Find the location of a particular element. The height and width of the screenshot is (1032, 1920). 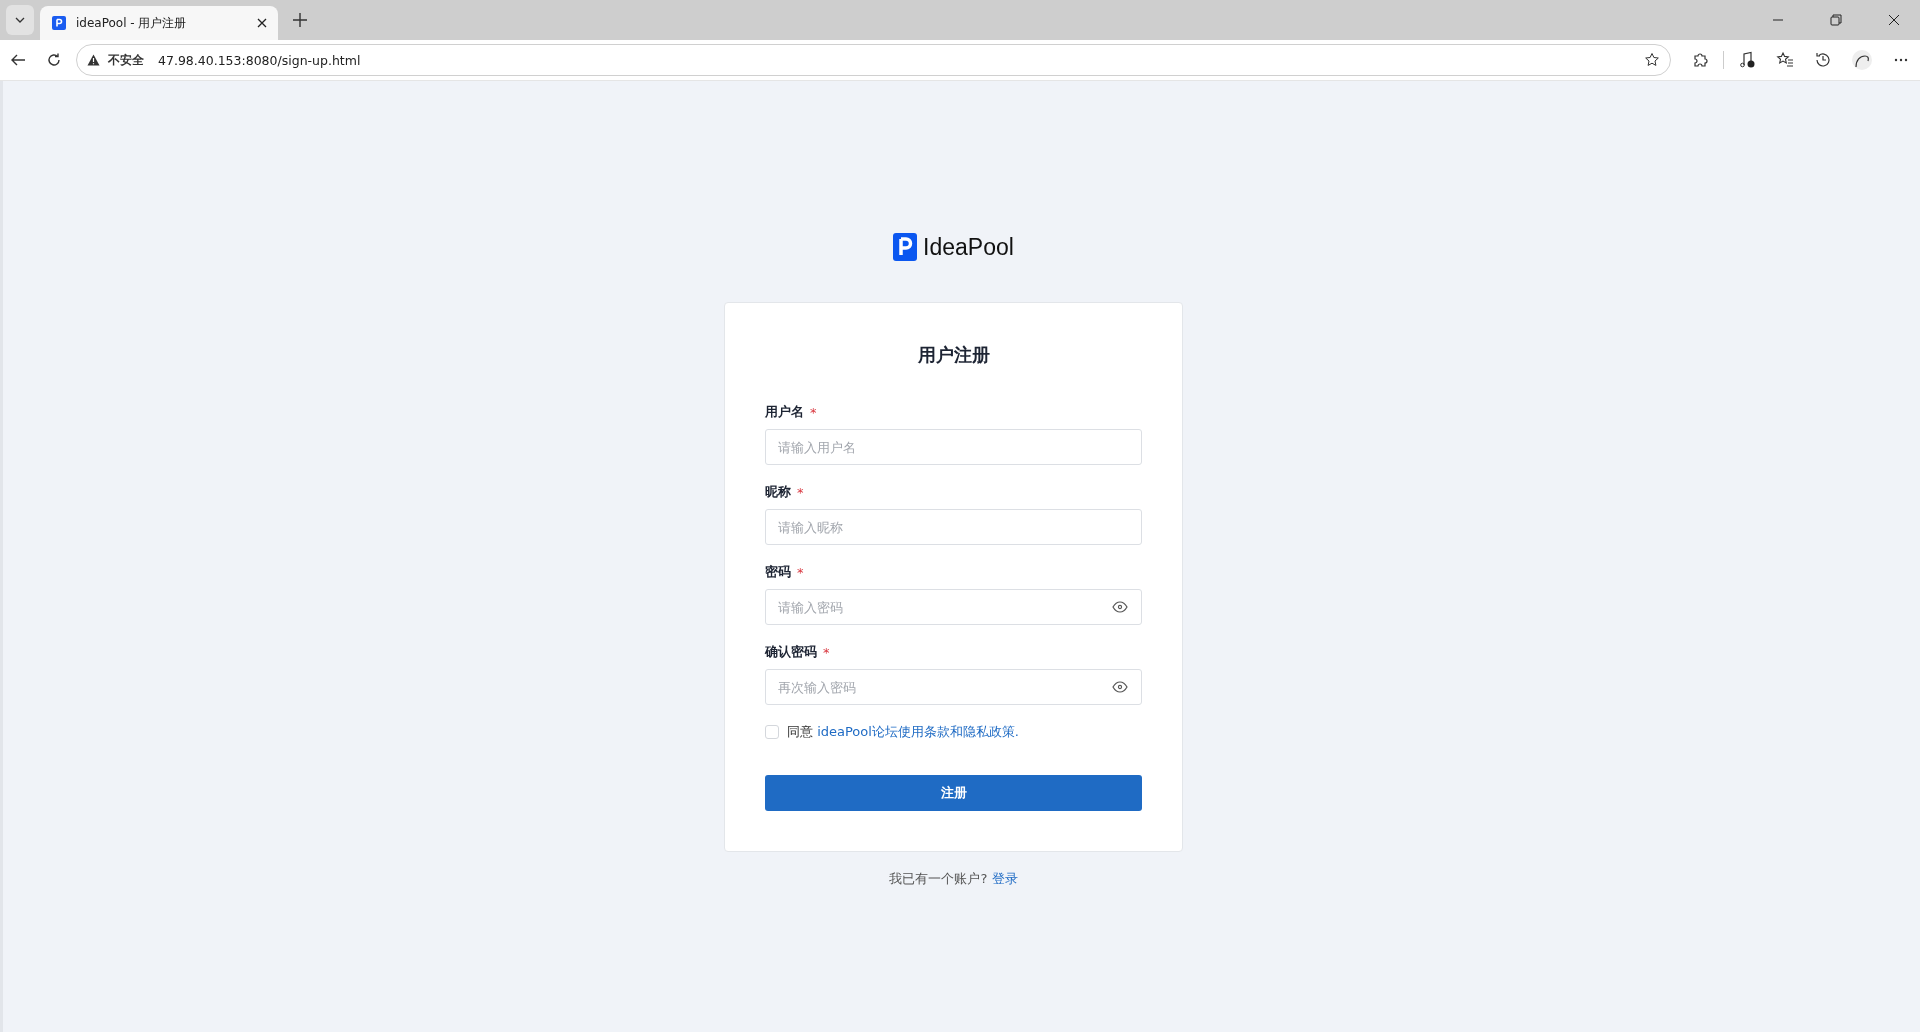

field-label: 确认密码 is located at coordinates (791, 652).